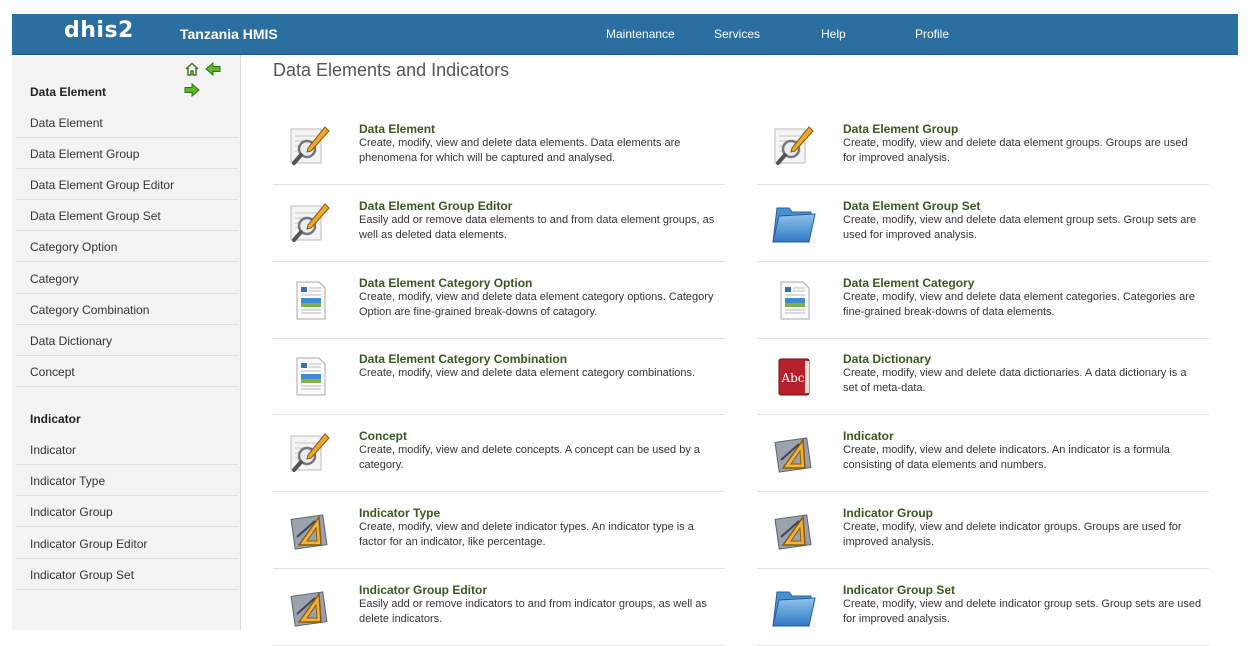 Image resolution: width=1248 pixels, height=646 pixels. Describe the element at coordinates (463, 359) in the screenshot. I see `card-title: Data Element Category Combination` at that location.